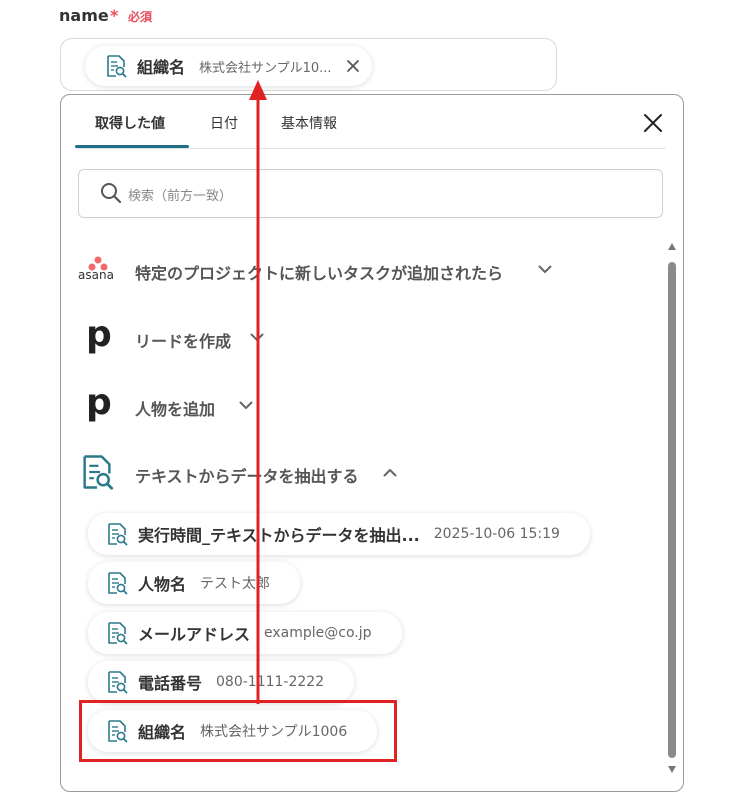 This screenshot has height=798, width=743. What do you see at coordinates (309, 123) in the screenshot?
I see `tab-basic-info: 基本情報` at bounding box center [309, 123].